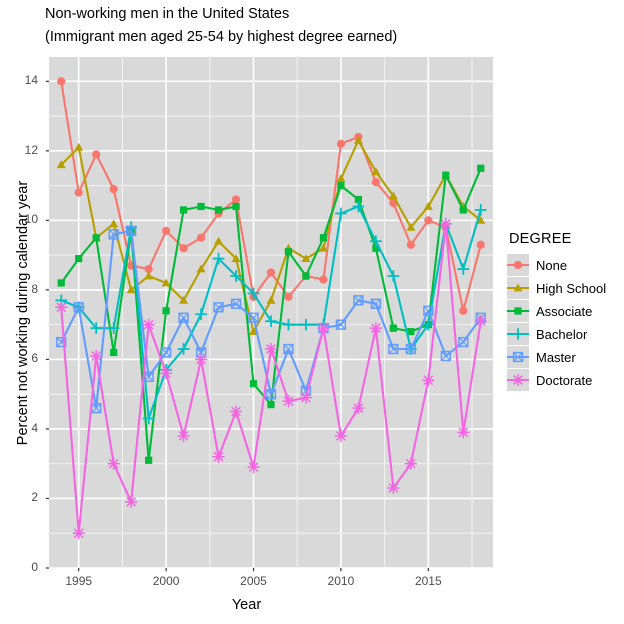 Image resolution: width=624 pixels, height=624 pixels. Describe the element at coordinates (23, 313) in the screenshot. I see `y-axis-title: Percent not working during calendar year` at that location.